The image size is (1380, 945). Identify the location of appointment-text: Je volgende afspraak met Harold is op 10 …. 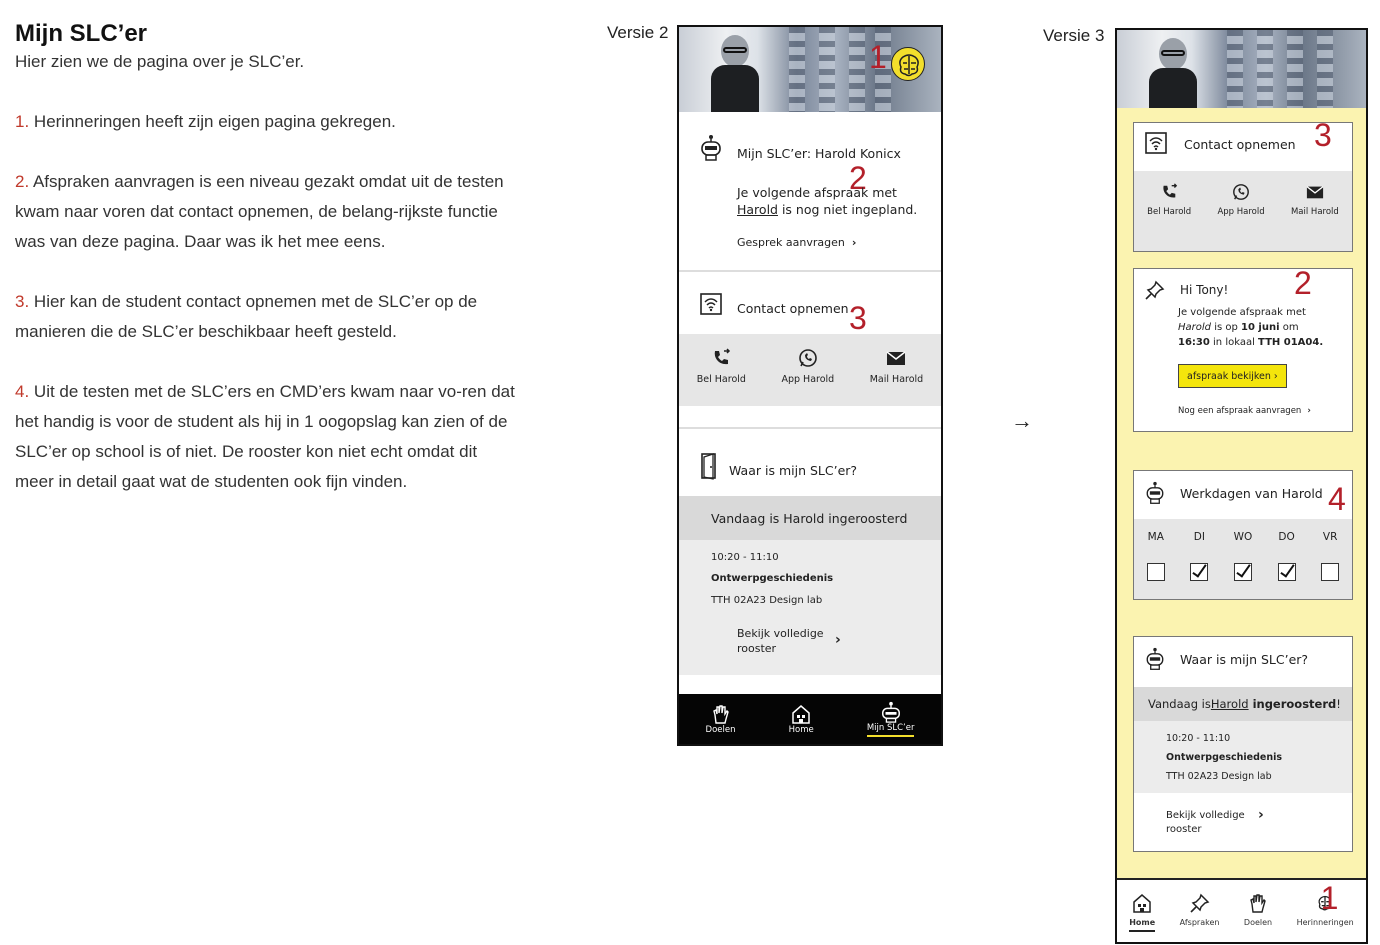
(1251, 327).